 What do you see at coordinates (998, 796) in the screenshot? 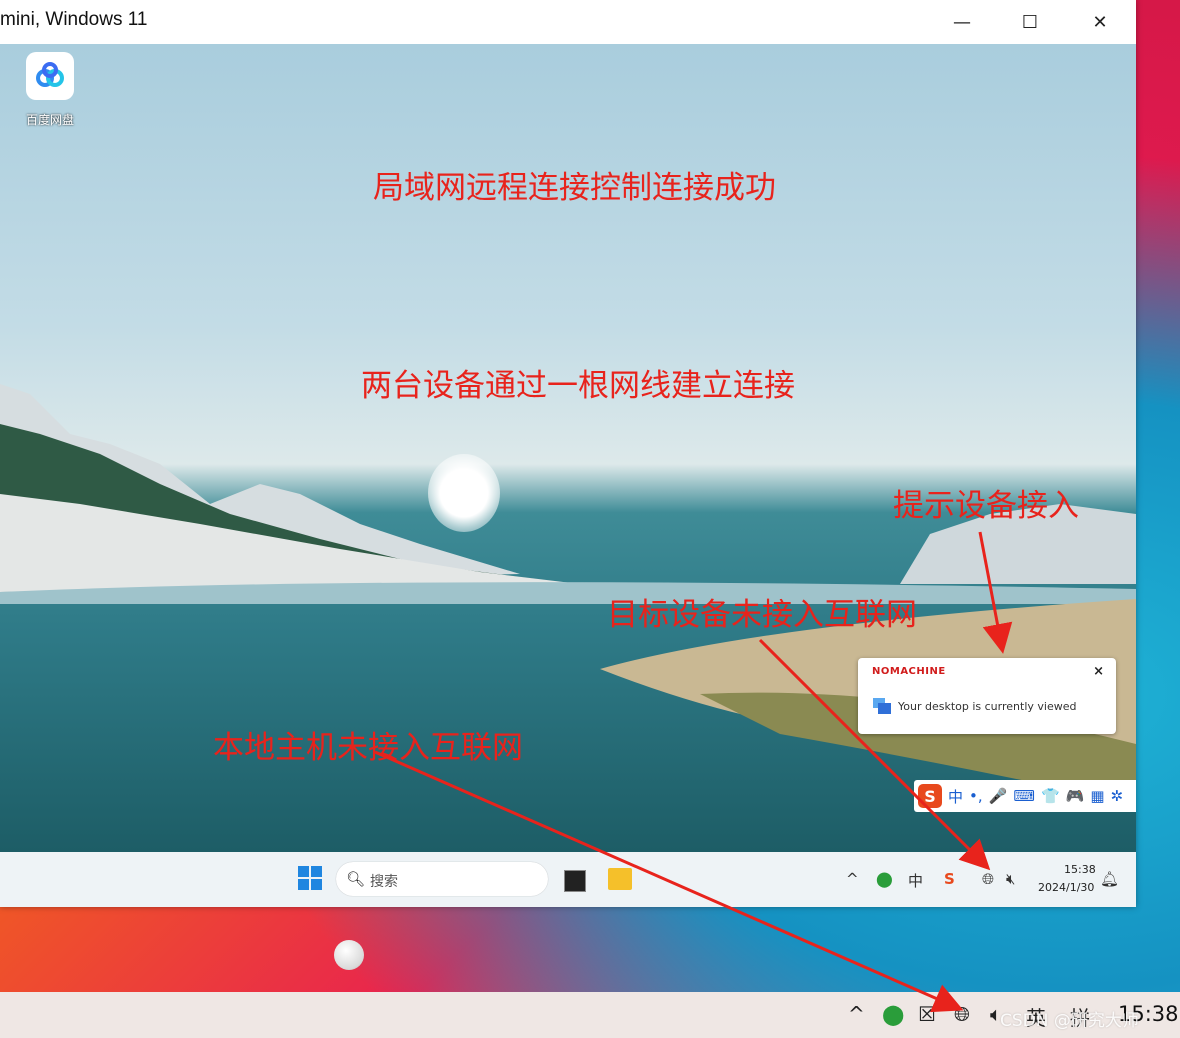
I see `ime-microphone-icon: 🎤` at bounding box center [998, 796].